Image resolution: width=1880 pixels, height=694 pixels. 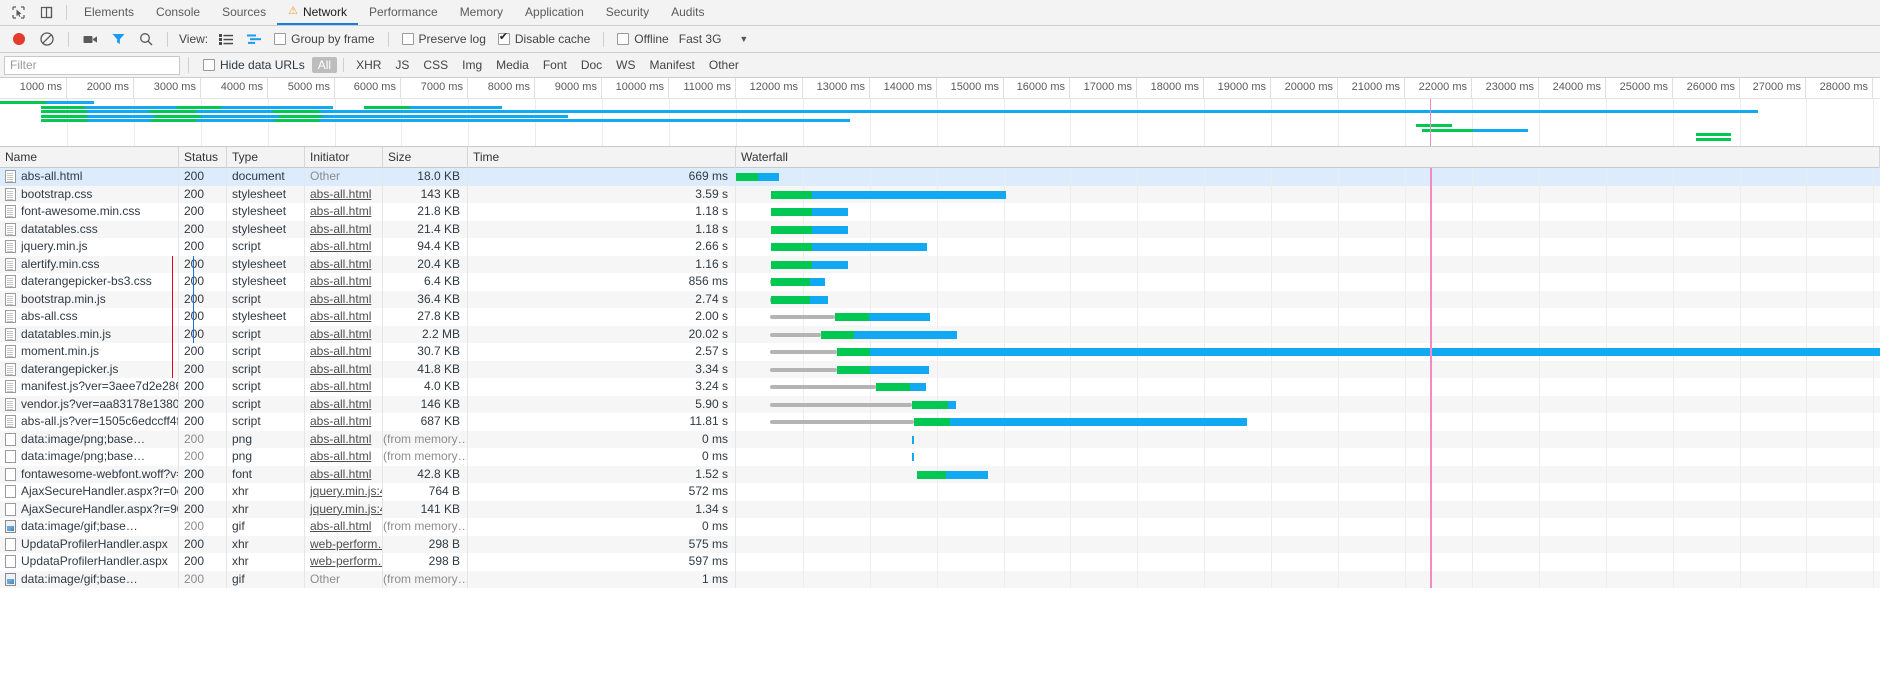 I want to click on type-filter-other: Other, so click(x=724, y=65).